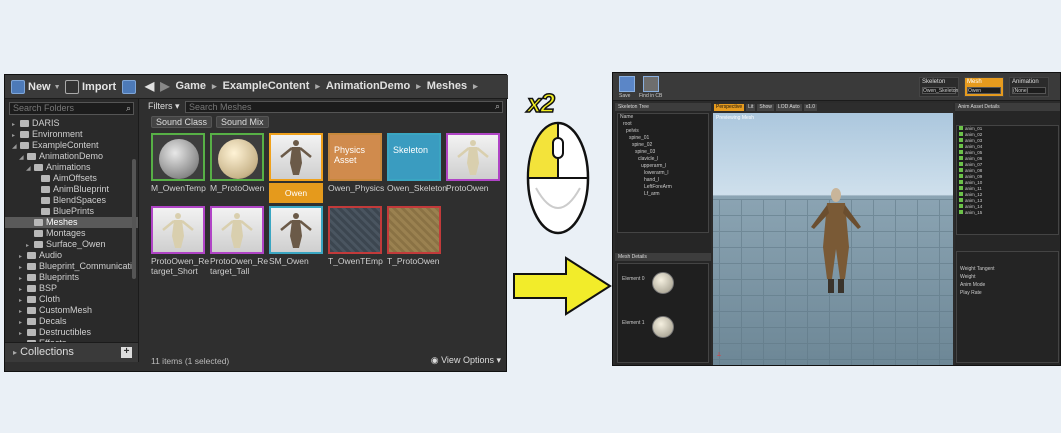 The image size is (1061, 433). Describe the element at coordinates (765, 107) in the screenshot. I see `viewport-option: Show` at that location.